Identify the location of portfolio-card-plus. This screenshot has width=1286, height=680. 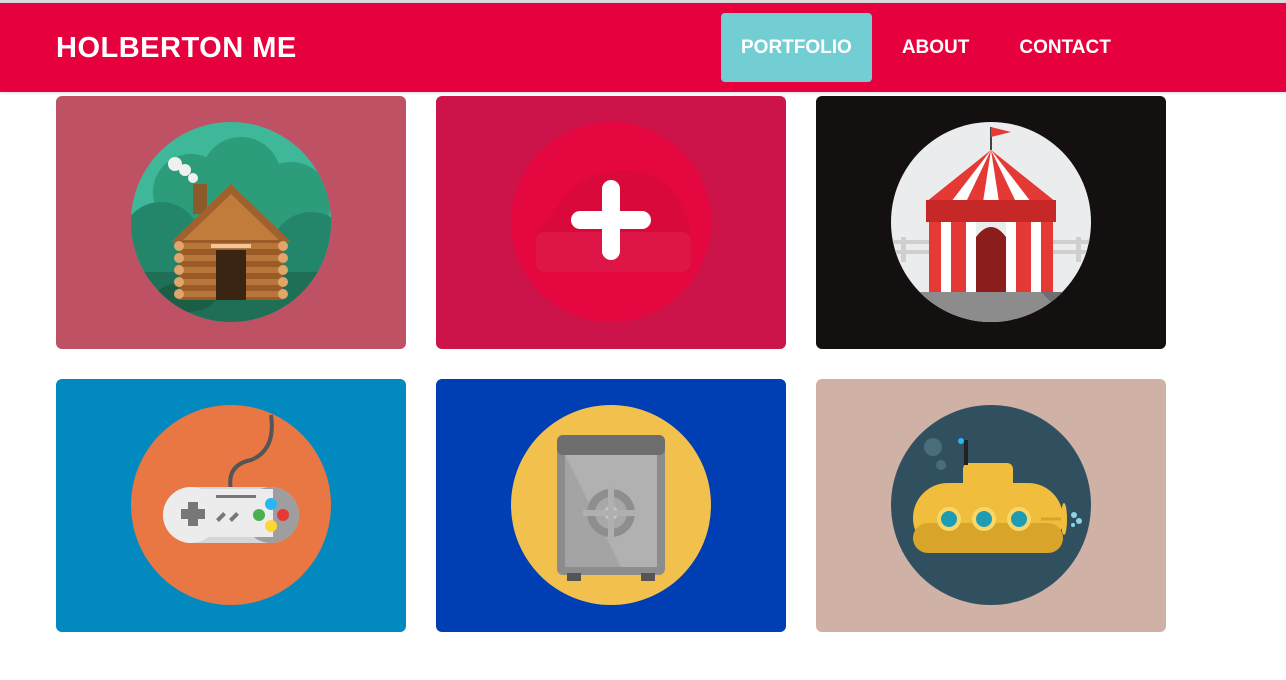
(611, 222).